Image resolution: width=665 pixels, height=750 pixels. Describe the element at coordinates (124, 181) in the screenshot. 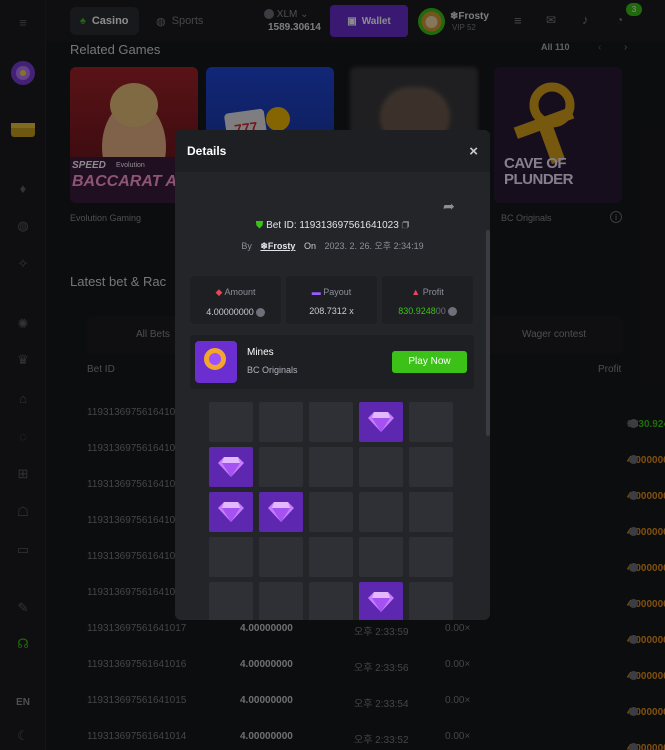

I see `card-art-text-2: BACCARAT A` at that location.